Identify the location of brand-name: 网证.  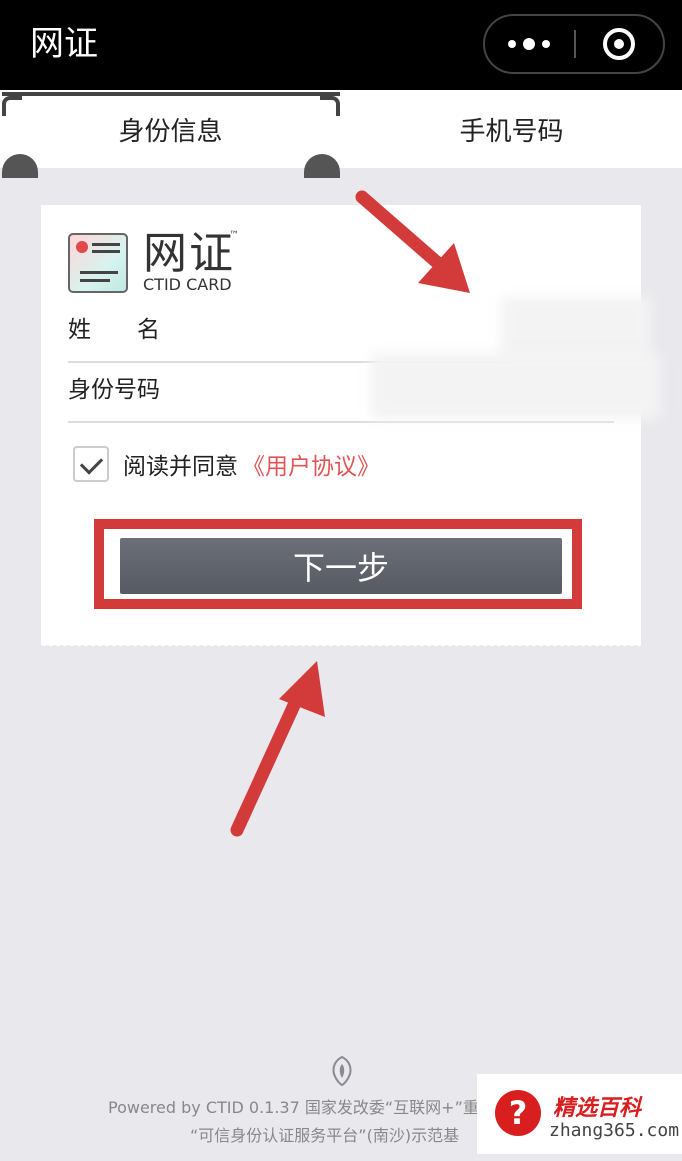
(189, 253).